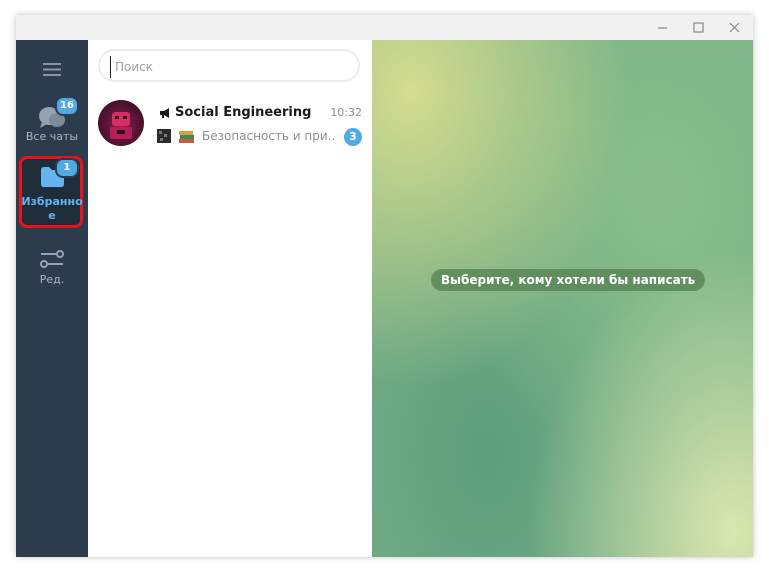  I want to click on robot-avatar-icon, so click(121, 125).